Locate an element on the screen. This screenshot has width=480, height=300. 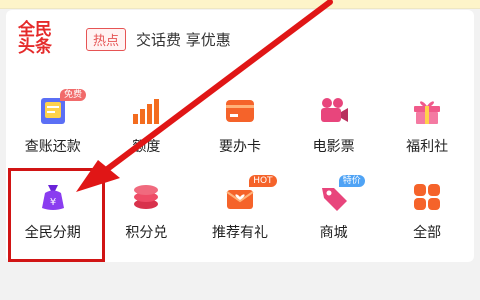
service-query-repay: 免费 查账还款 is located at coordinates (53, 131).